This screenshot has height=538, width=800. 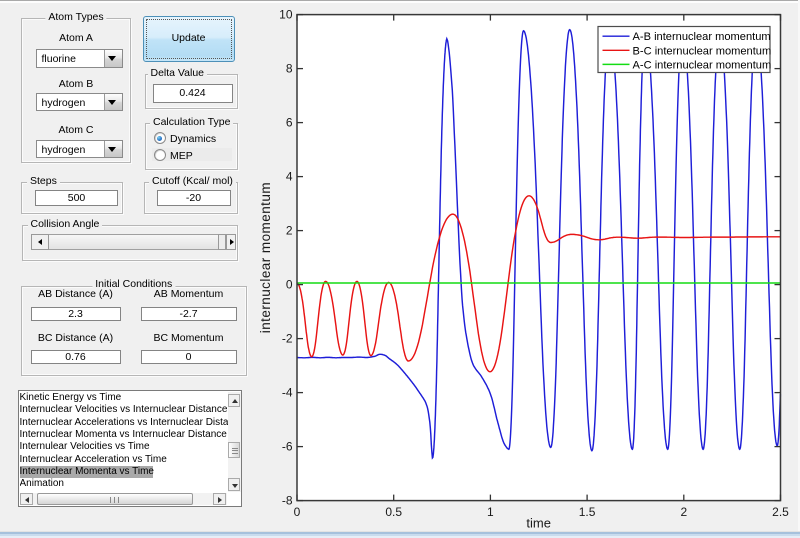 What do you see at coordinates (287, 339) in the screenshot?
I see `svg-text: -2` at bounding box center [287, 339].